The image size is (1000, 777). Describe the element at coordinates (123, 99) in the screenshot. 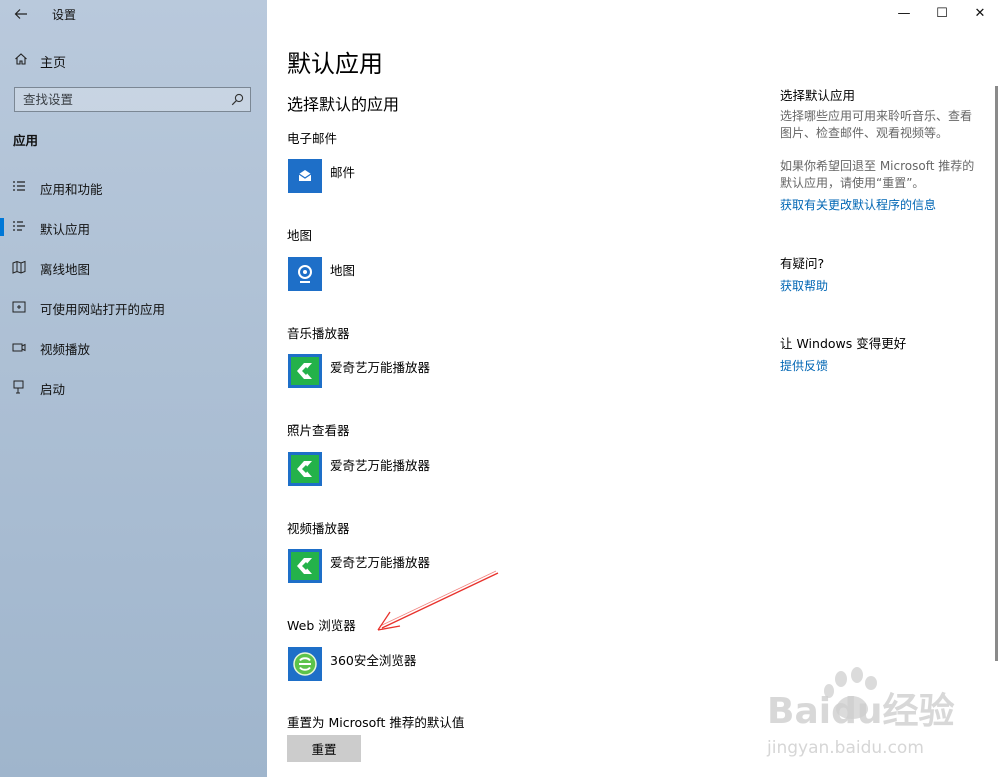

I see `search-input` at that location.